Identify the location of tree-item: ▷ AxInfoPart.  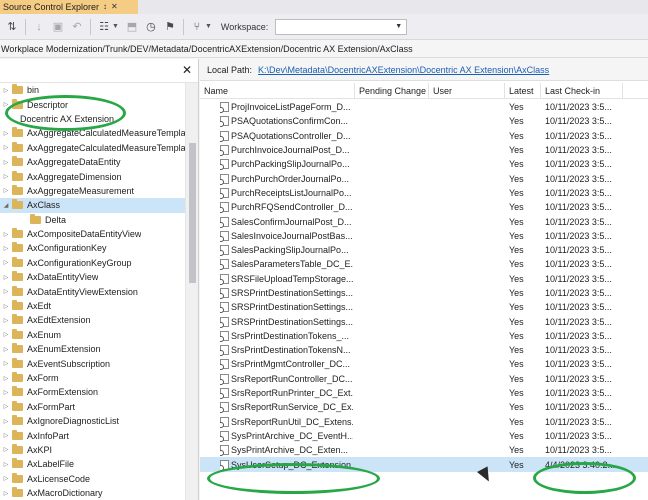
(93, 435).